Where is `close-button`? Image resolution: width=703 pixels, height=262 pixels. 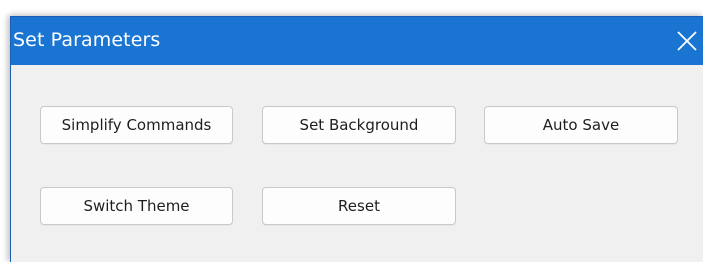
close-button is located at coordinates (687, 41).